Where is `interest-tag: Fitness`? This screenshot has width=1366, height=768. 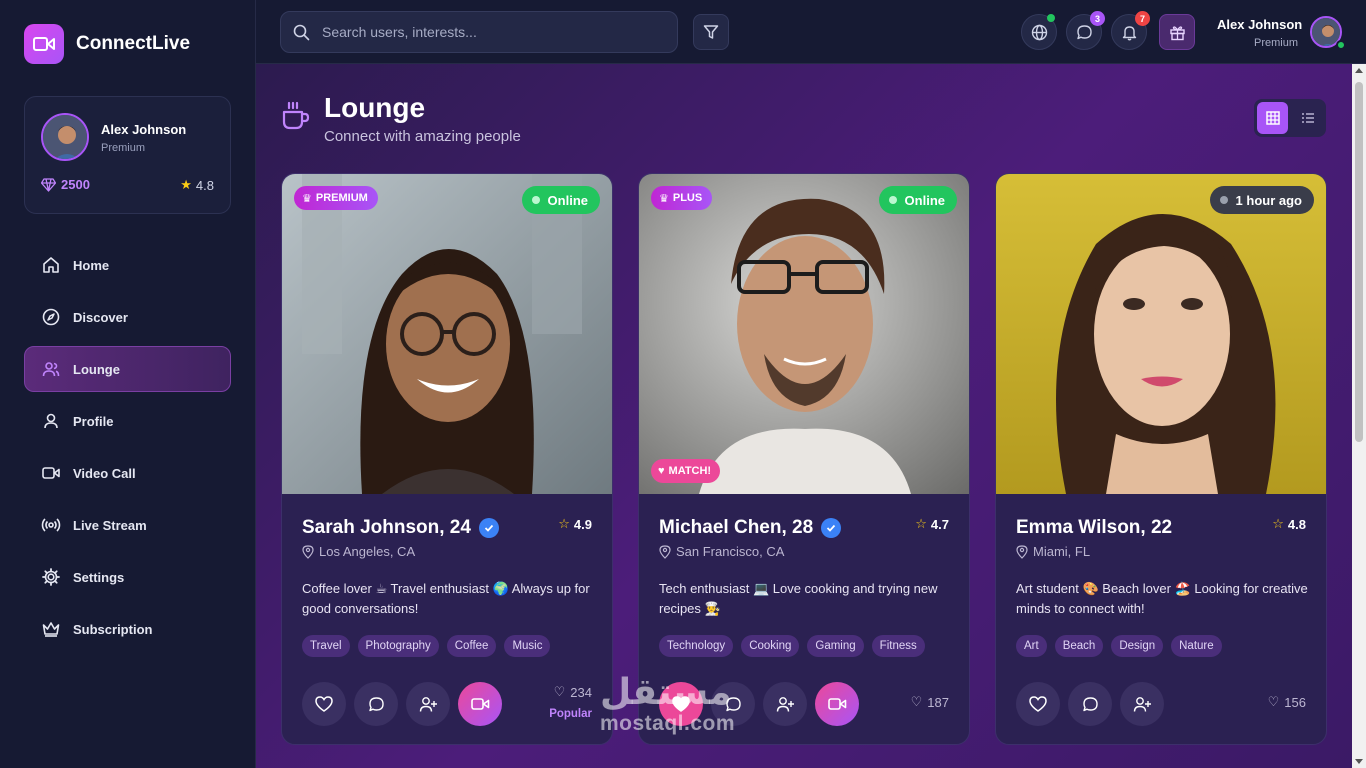 interest-tag: Fitness is located at coordinates (898, 646).